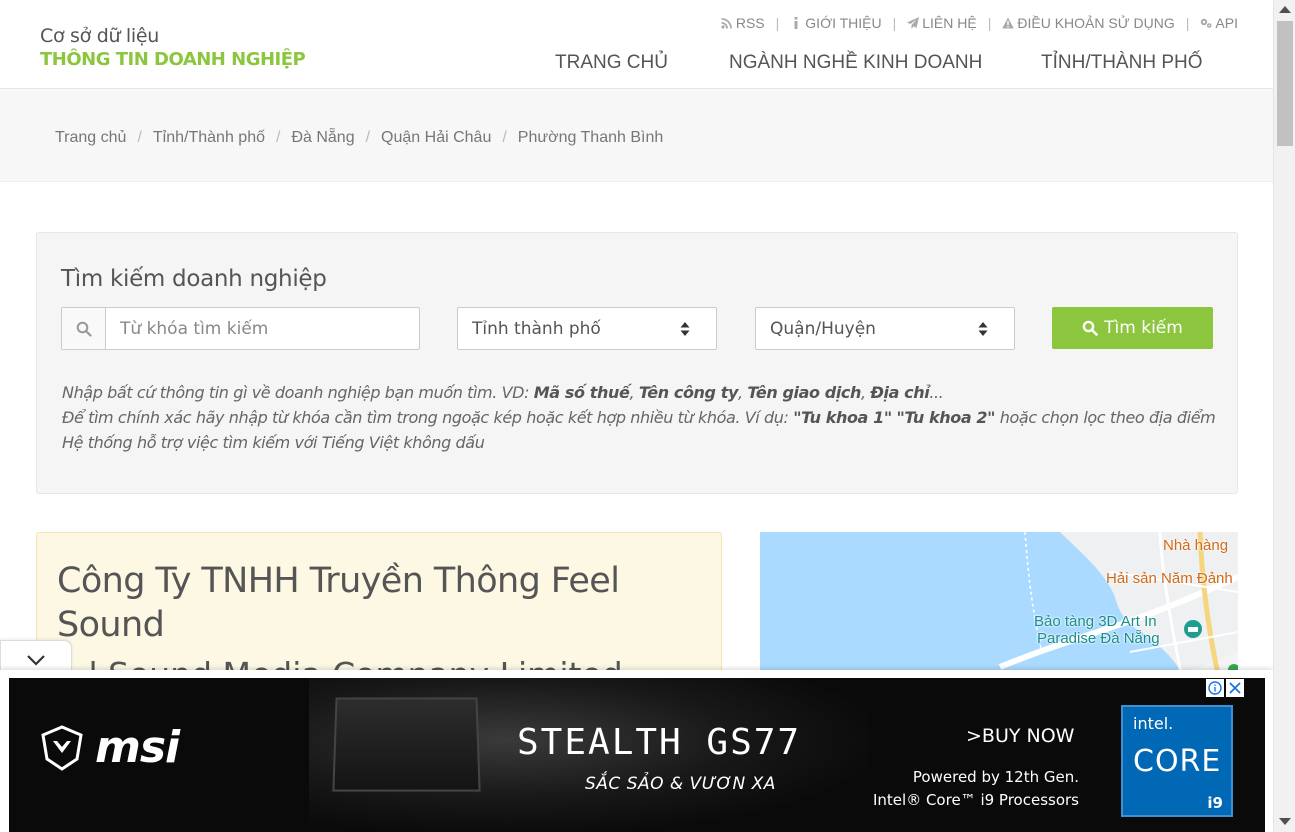 This screenshot has height=832, width=1295. What do you see at coordinates (1095, 621) in the screenshot?
I see `map-label-museum: Bảo tàng 3D Art In` at bounding box center [1095, 621].